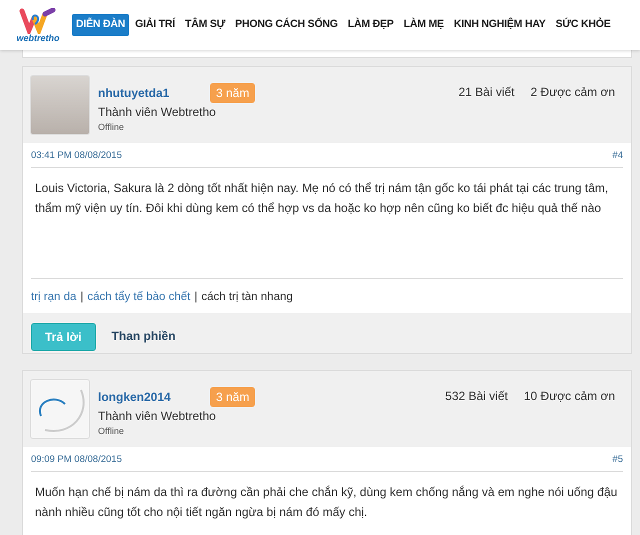 The height and width of the screenshot is (535, 640). What do you see at coordinates (38, 21) in the screenshot?
I see `logo-icon` at bounding box center [38, 21].